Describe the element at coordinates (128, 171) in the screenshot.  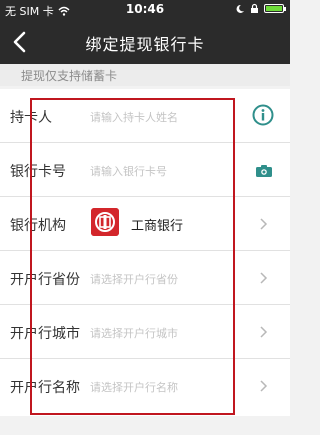
I see `card-number-placeholder: 请输入银行卡号` at that location.